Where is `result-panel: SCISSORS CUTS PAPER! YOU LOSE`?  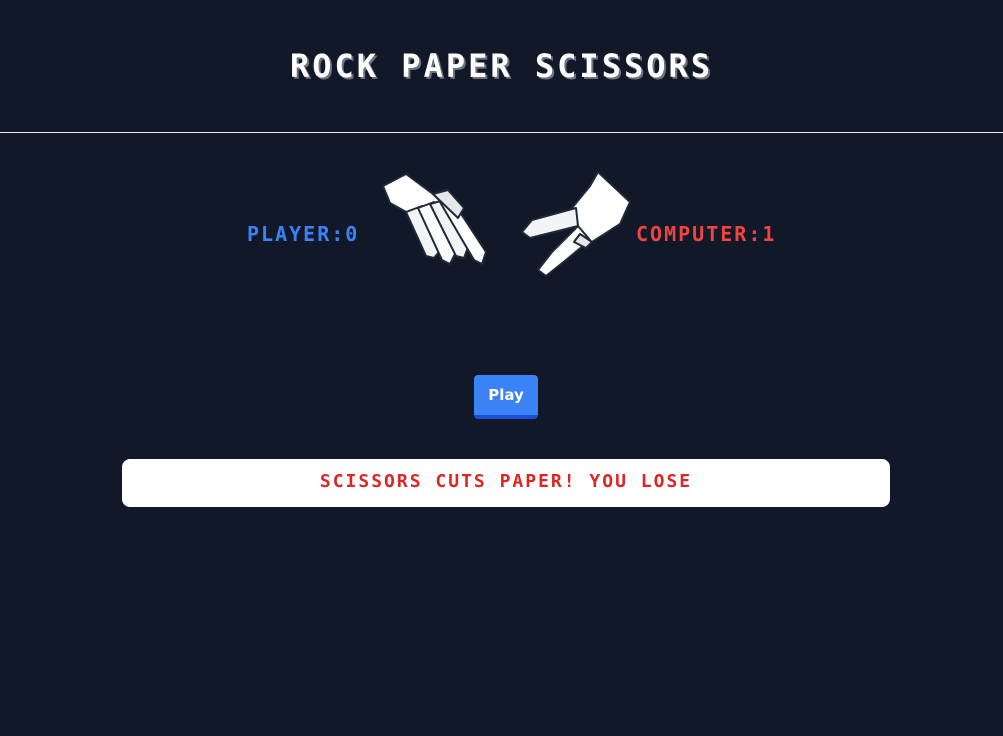 result-panel: SCISSORS CUTS PAPER! YOU LOSE is located at coordinates (506, 483).